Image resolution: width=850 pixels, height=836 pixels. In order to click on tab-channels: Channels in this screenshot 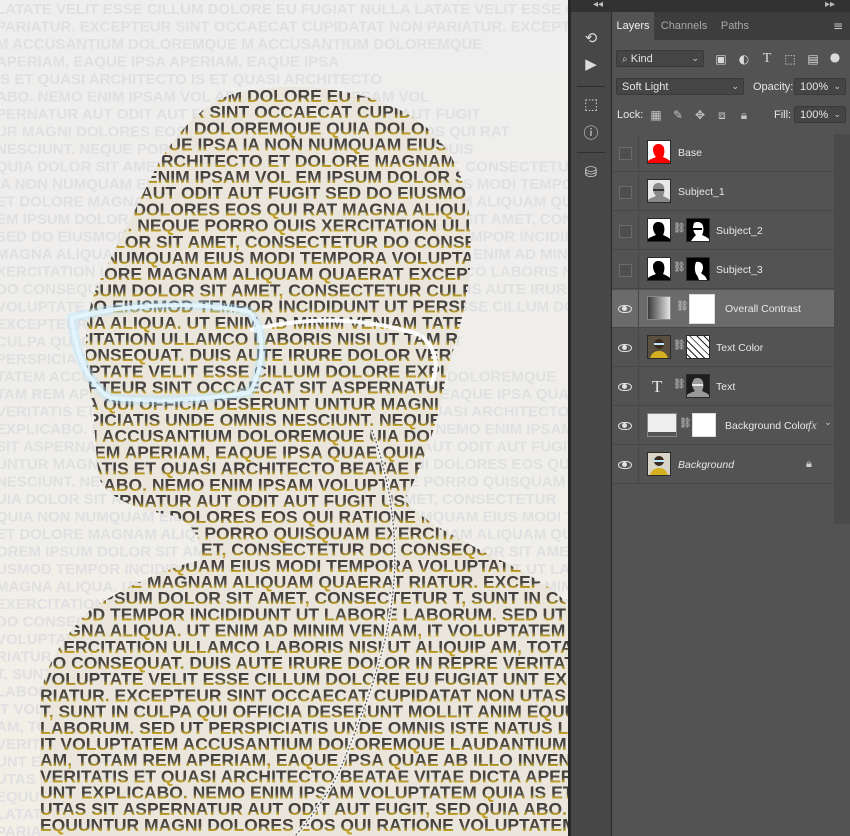, I will do `click(684, 26)`.